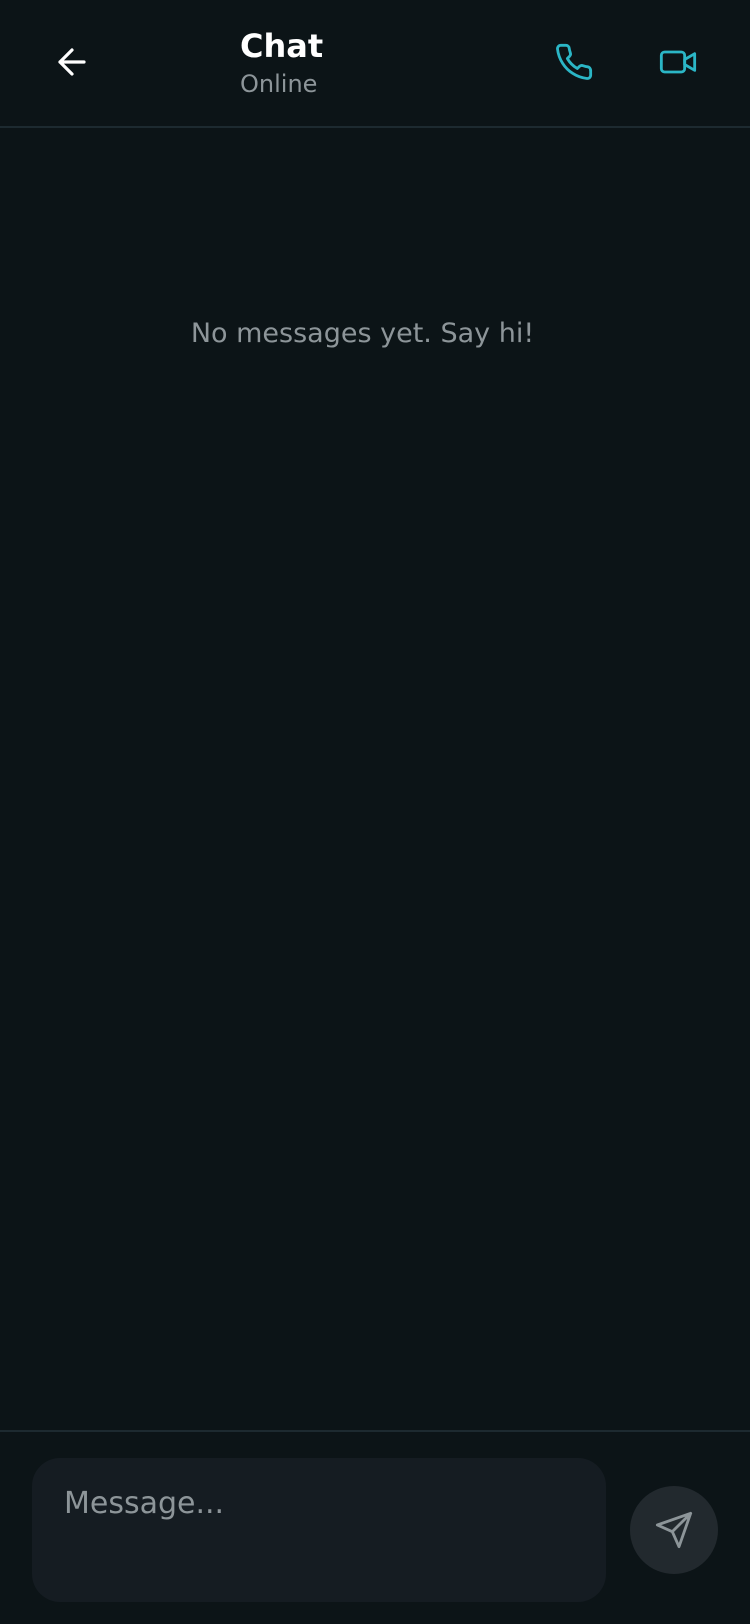 The image size is (750, 1624). I want to click on video-call-button, so click(678, 62).